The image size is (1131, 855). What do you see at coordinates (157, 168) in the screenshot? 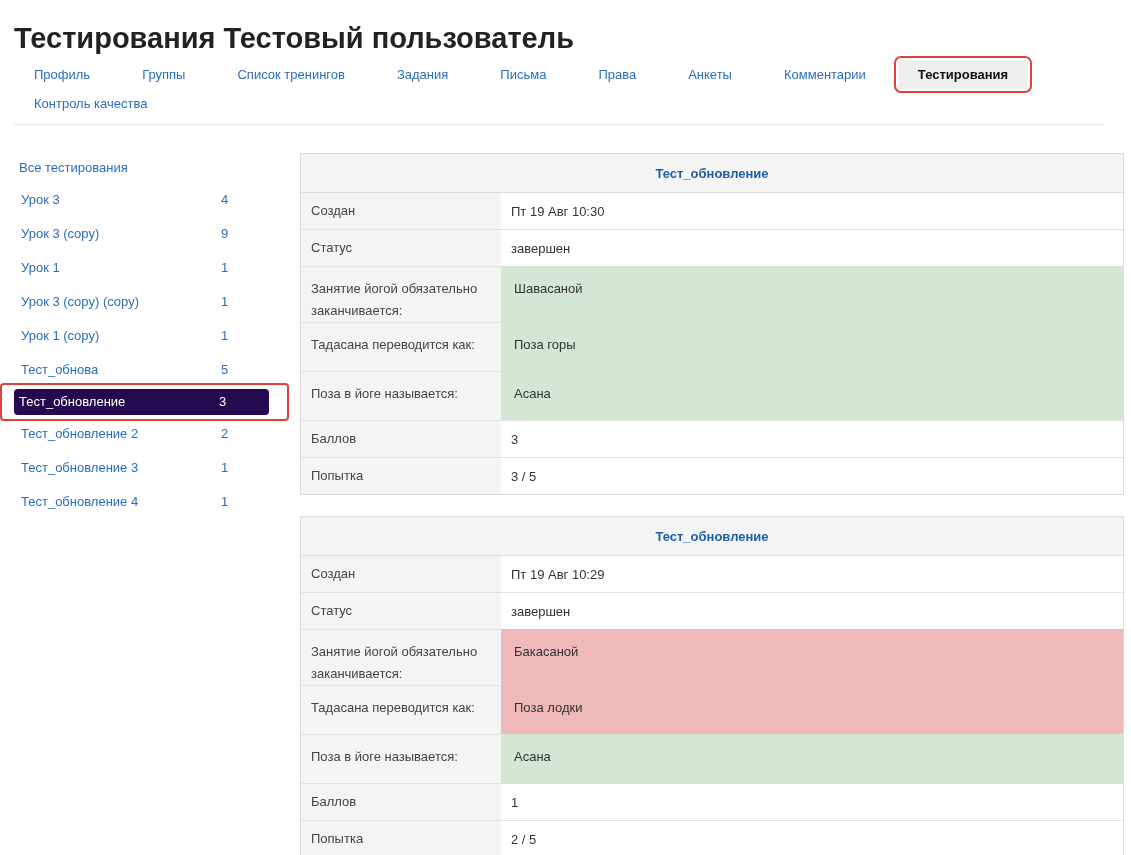
I see `all-tests-link: Все тестирования` at bounding box center [157, 168].